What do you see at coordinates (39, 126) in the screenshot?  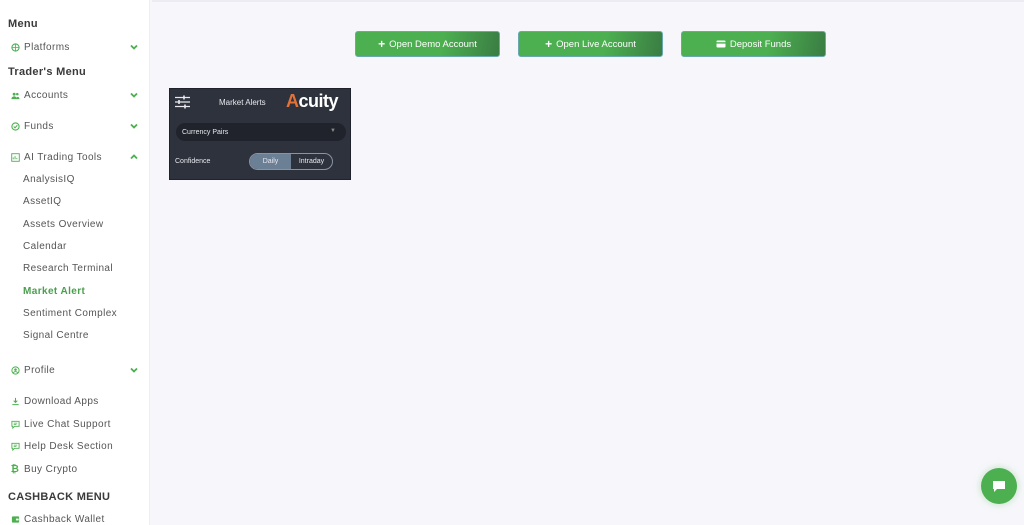 I see `sidebar-item-label: Funds` at bounding box center [39, 126].